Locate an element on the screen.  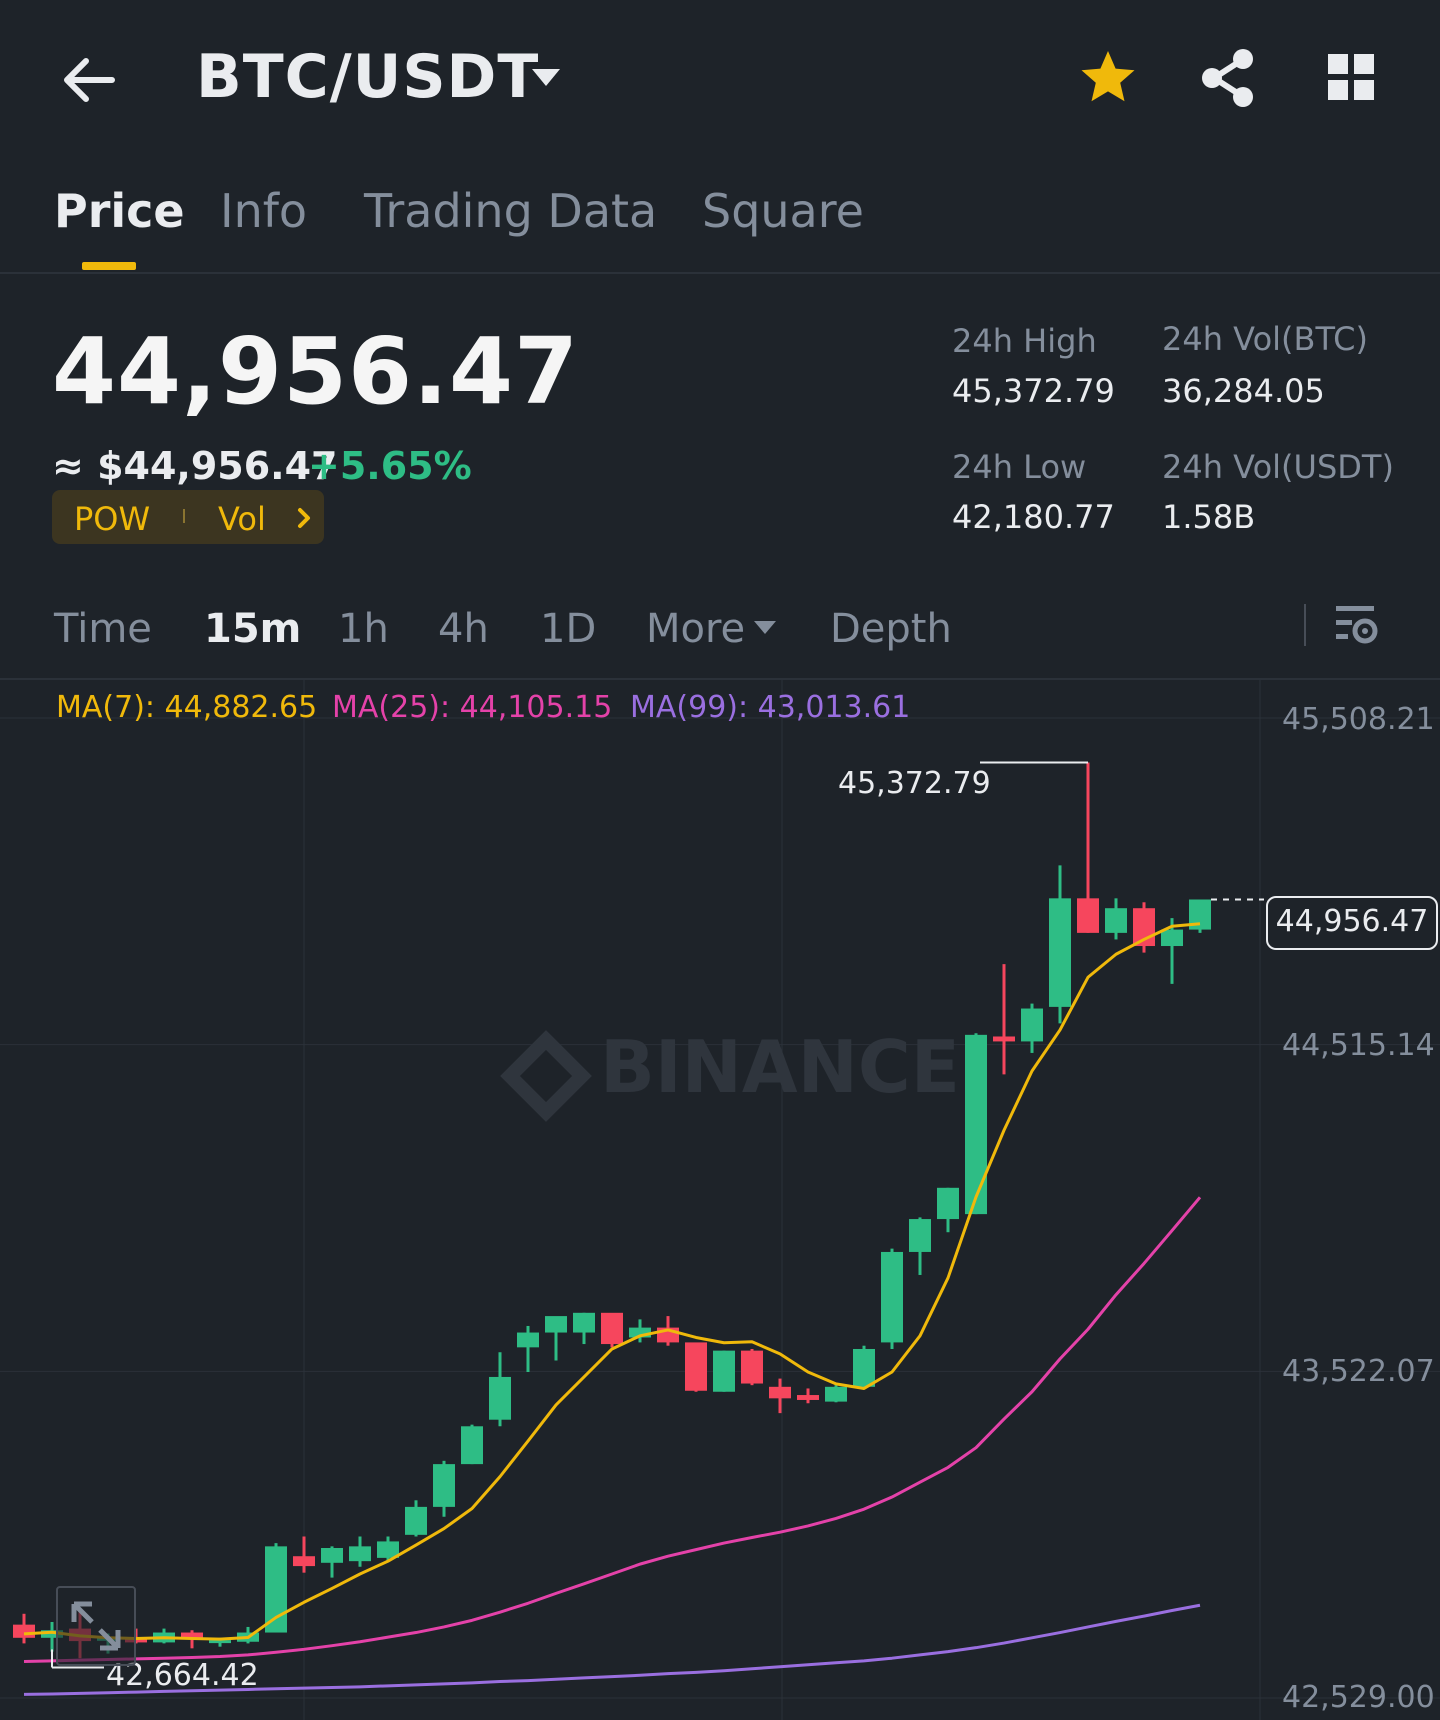
stat-24h-vol-usdt-value: 1.58B is located at coordinates (1209, 517).